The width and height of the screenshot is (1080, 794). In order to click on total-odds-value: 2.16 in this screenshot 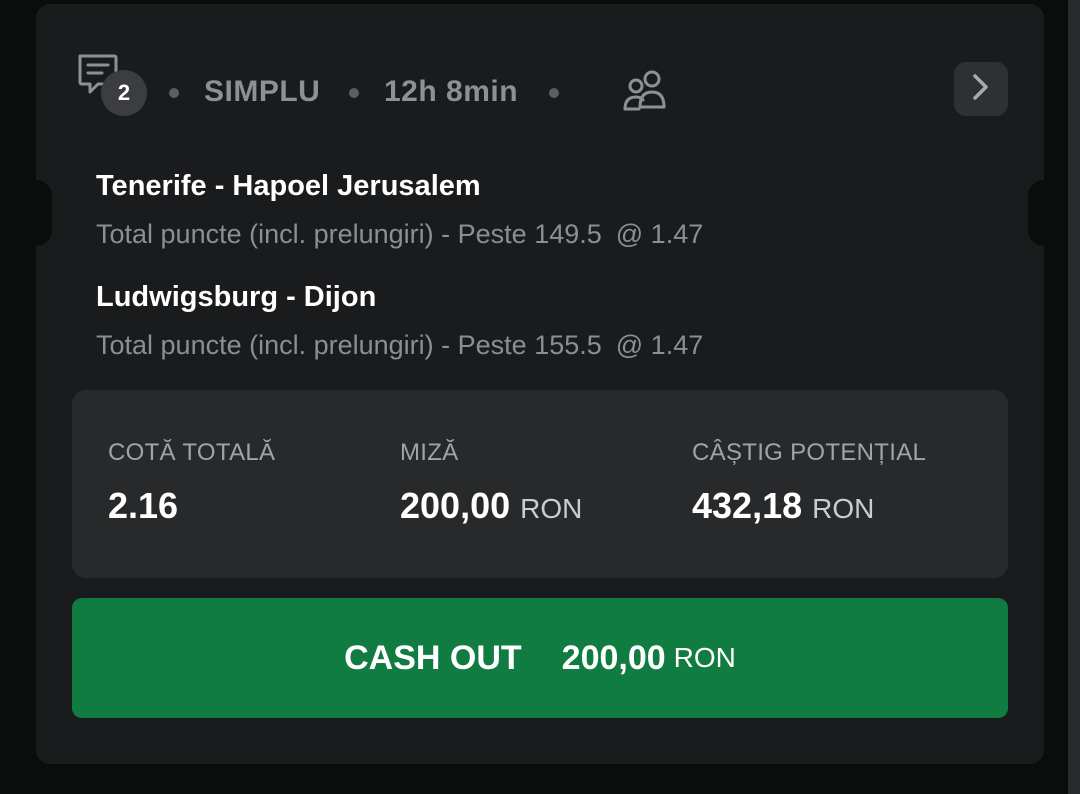, I will do `click(143, 505)`.